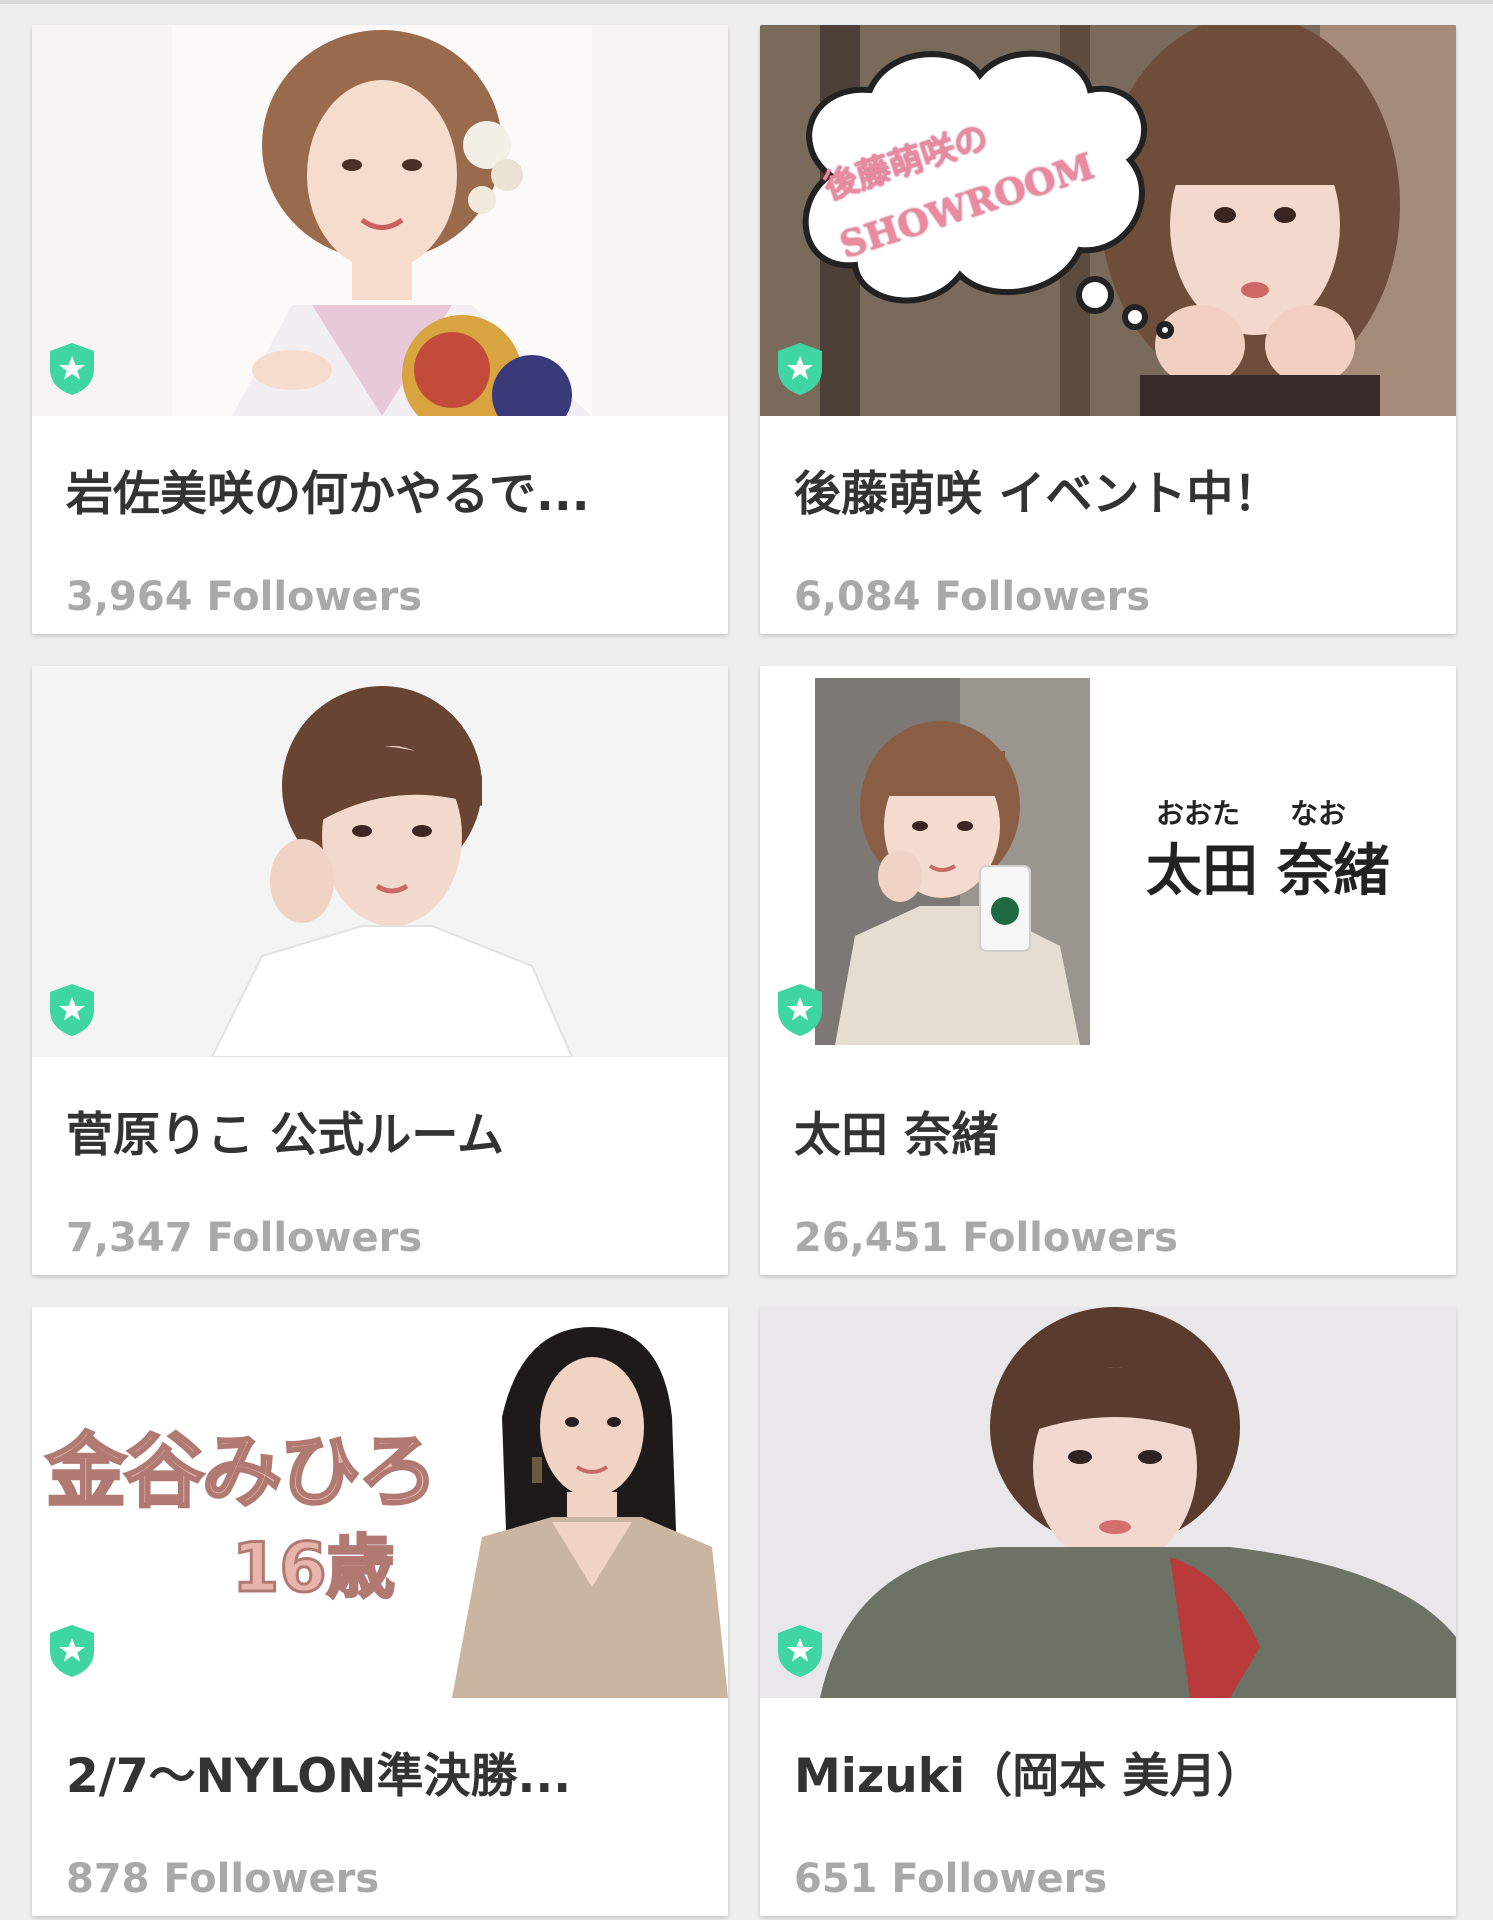  I want to click on follower-count: 26,451 Followers, so click(986, 1238).